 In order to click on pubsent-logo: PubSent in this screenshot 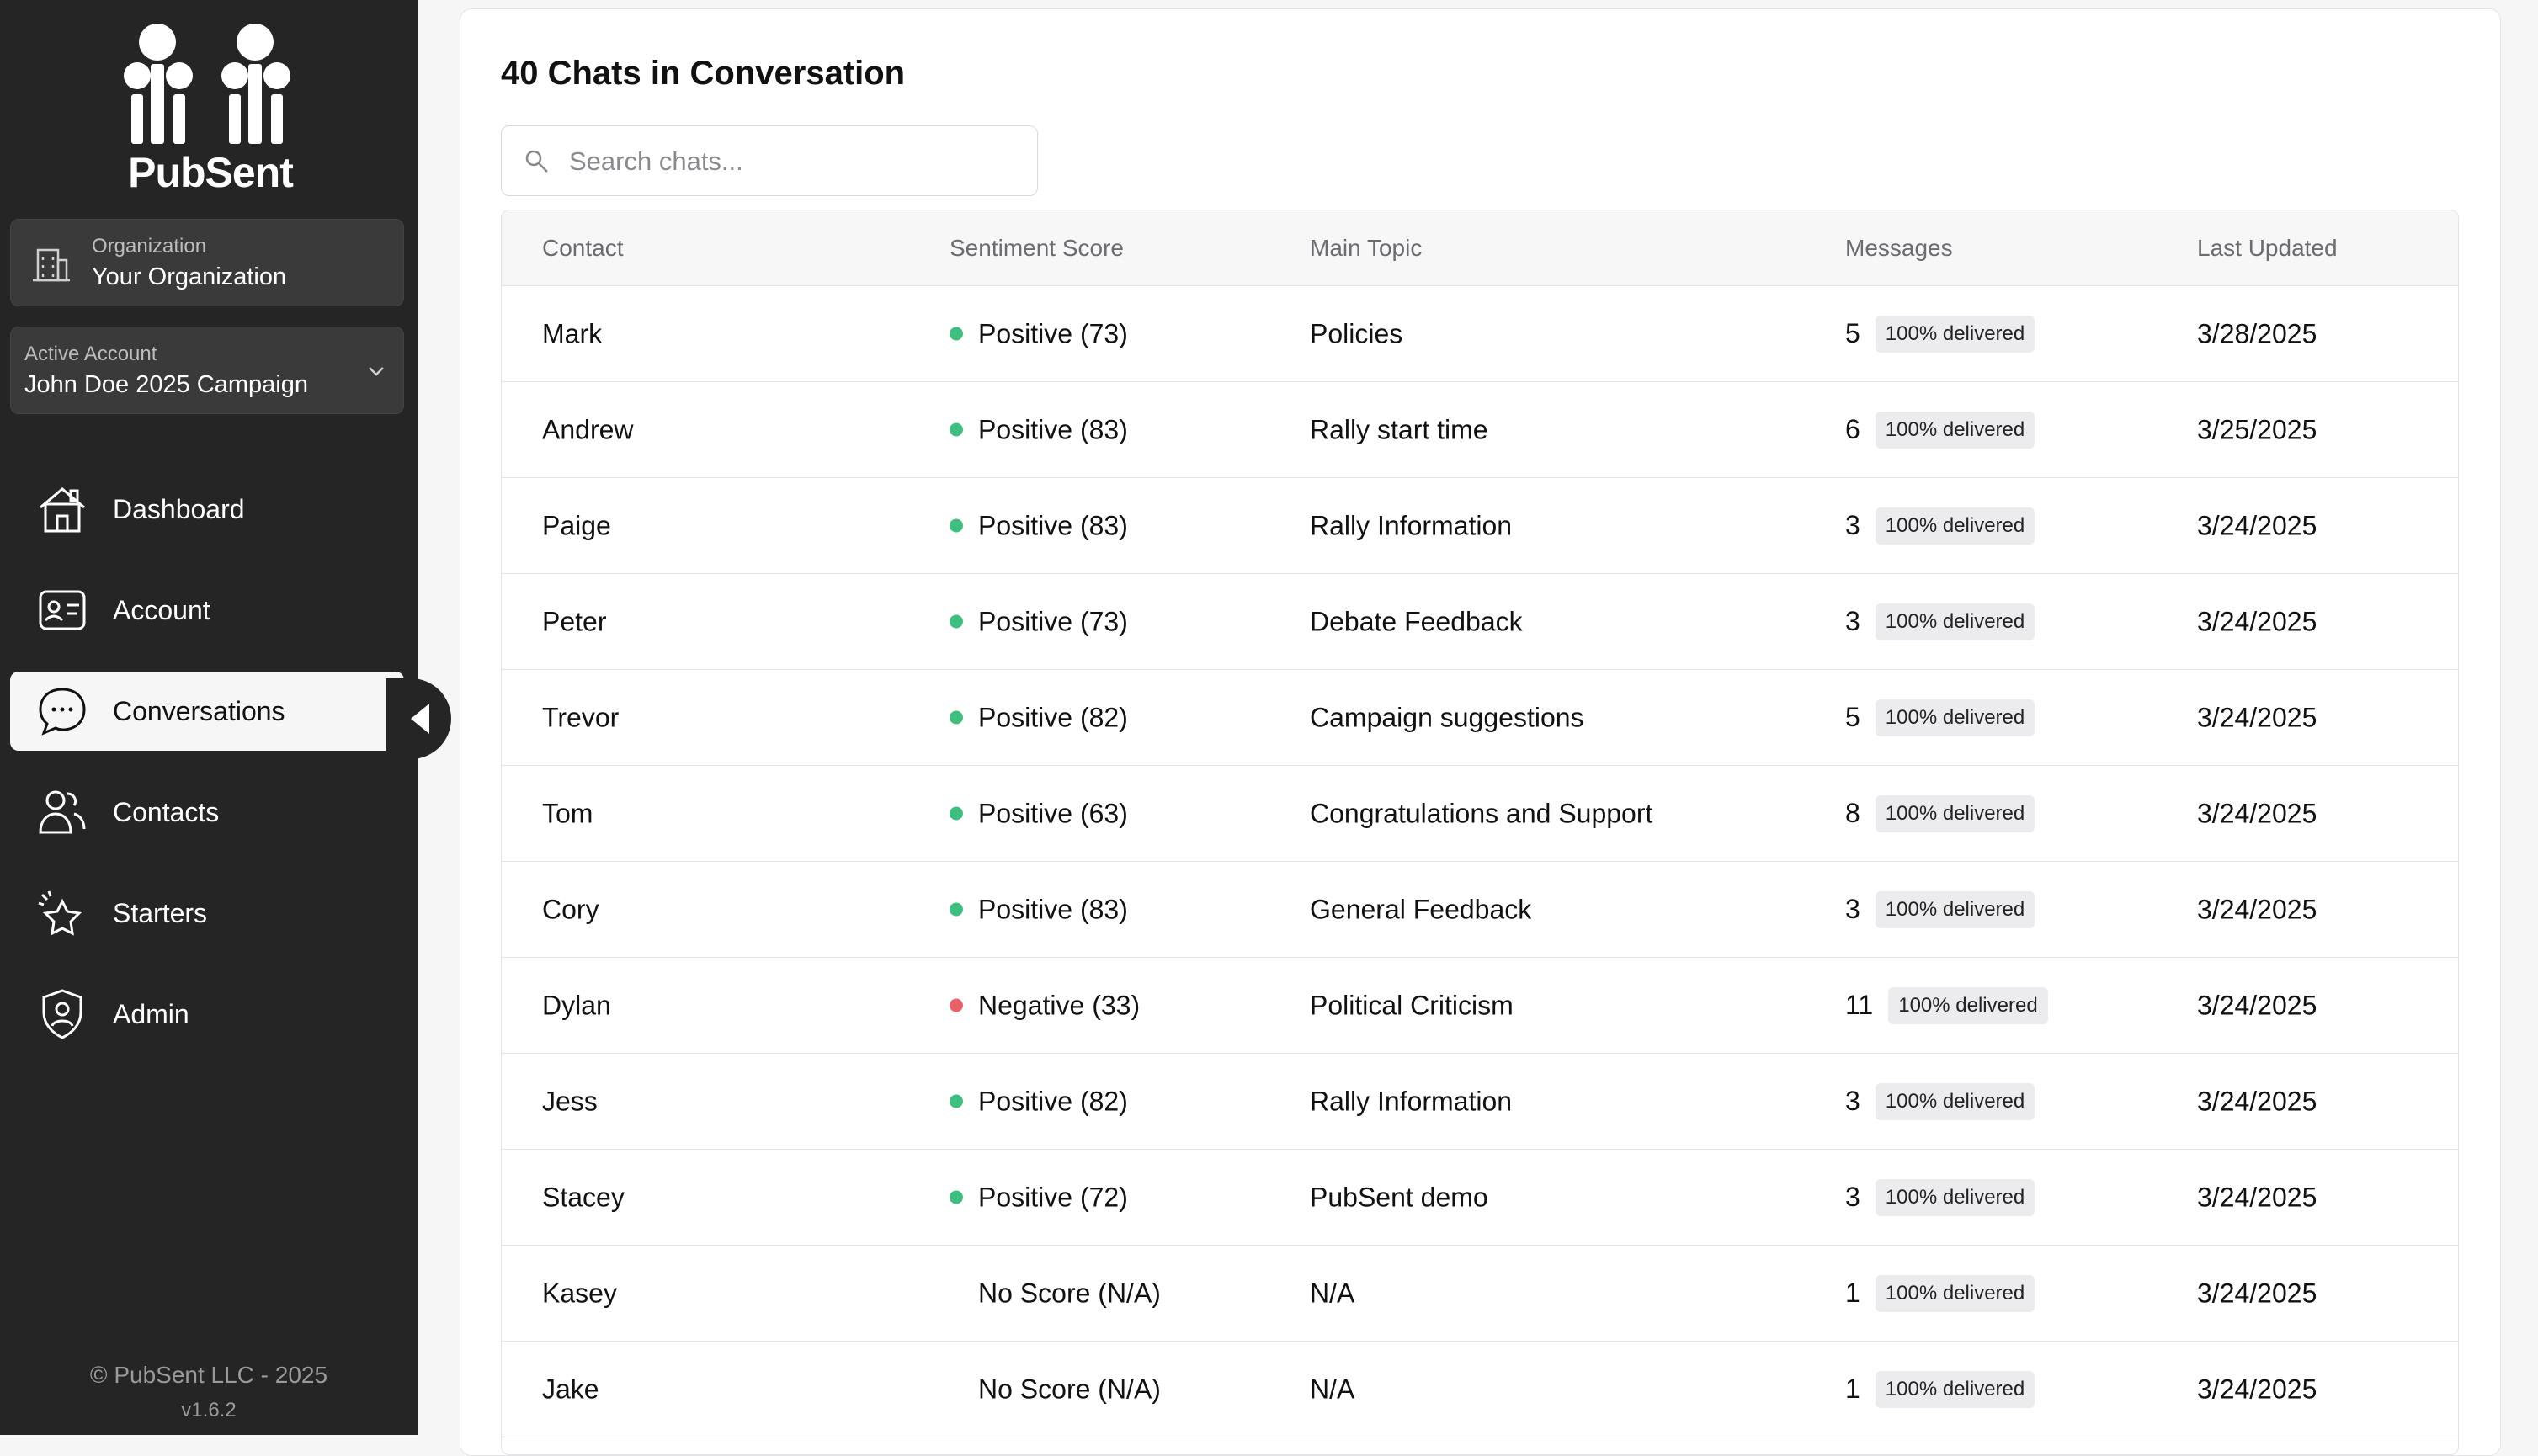, I will do `click(210, 110)`.